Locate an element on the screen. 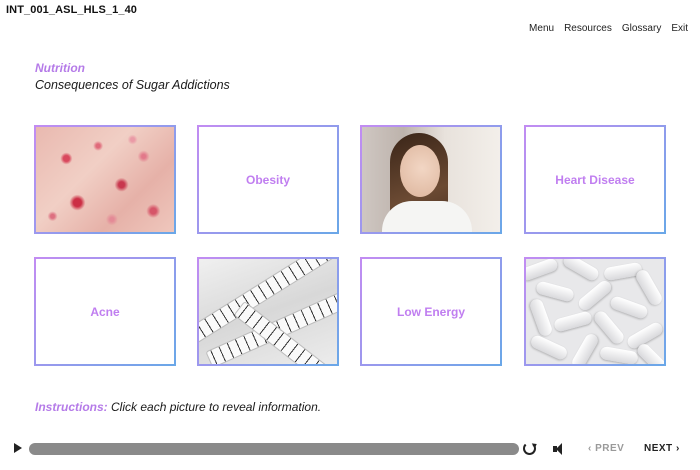 This screenshot has width=700, height=470. exit-link: Exit is located at coordinates (679, 28).